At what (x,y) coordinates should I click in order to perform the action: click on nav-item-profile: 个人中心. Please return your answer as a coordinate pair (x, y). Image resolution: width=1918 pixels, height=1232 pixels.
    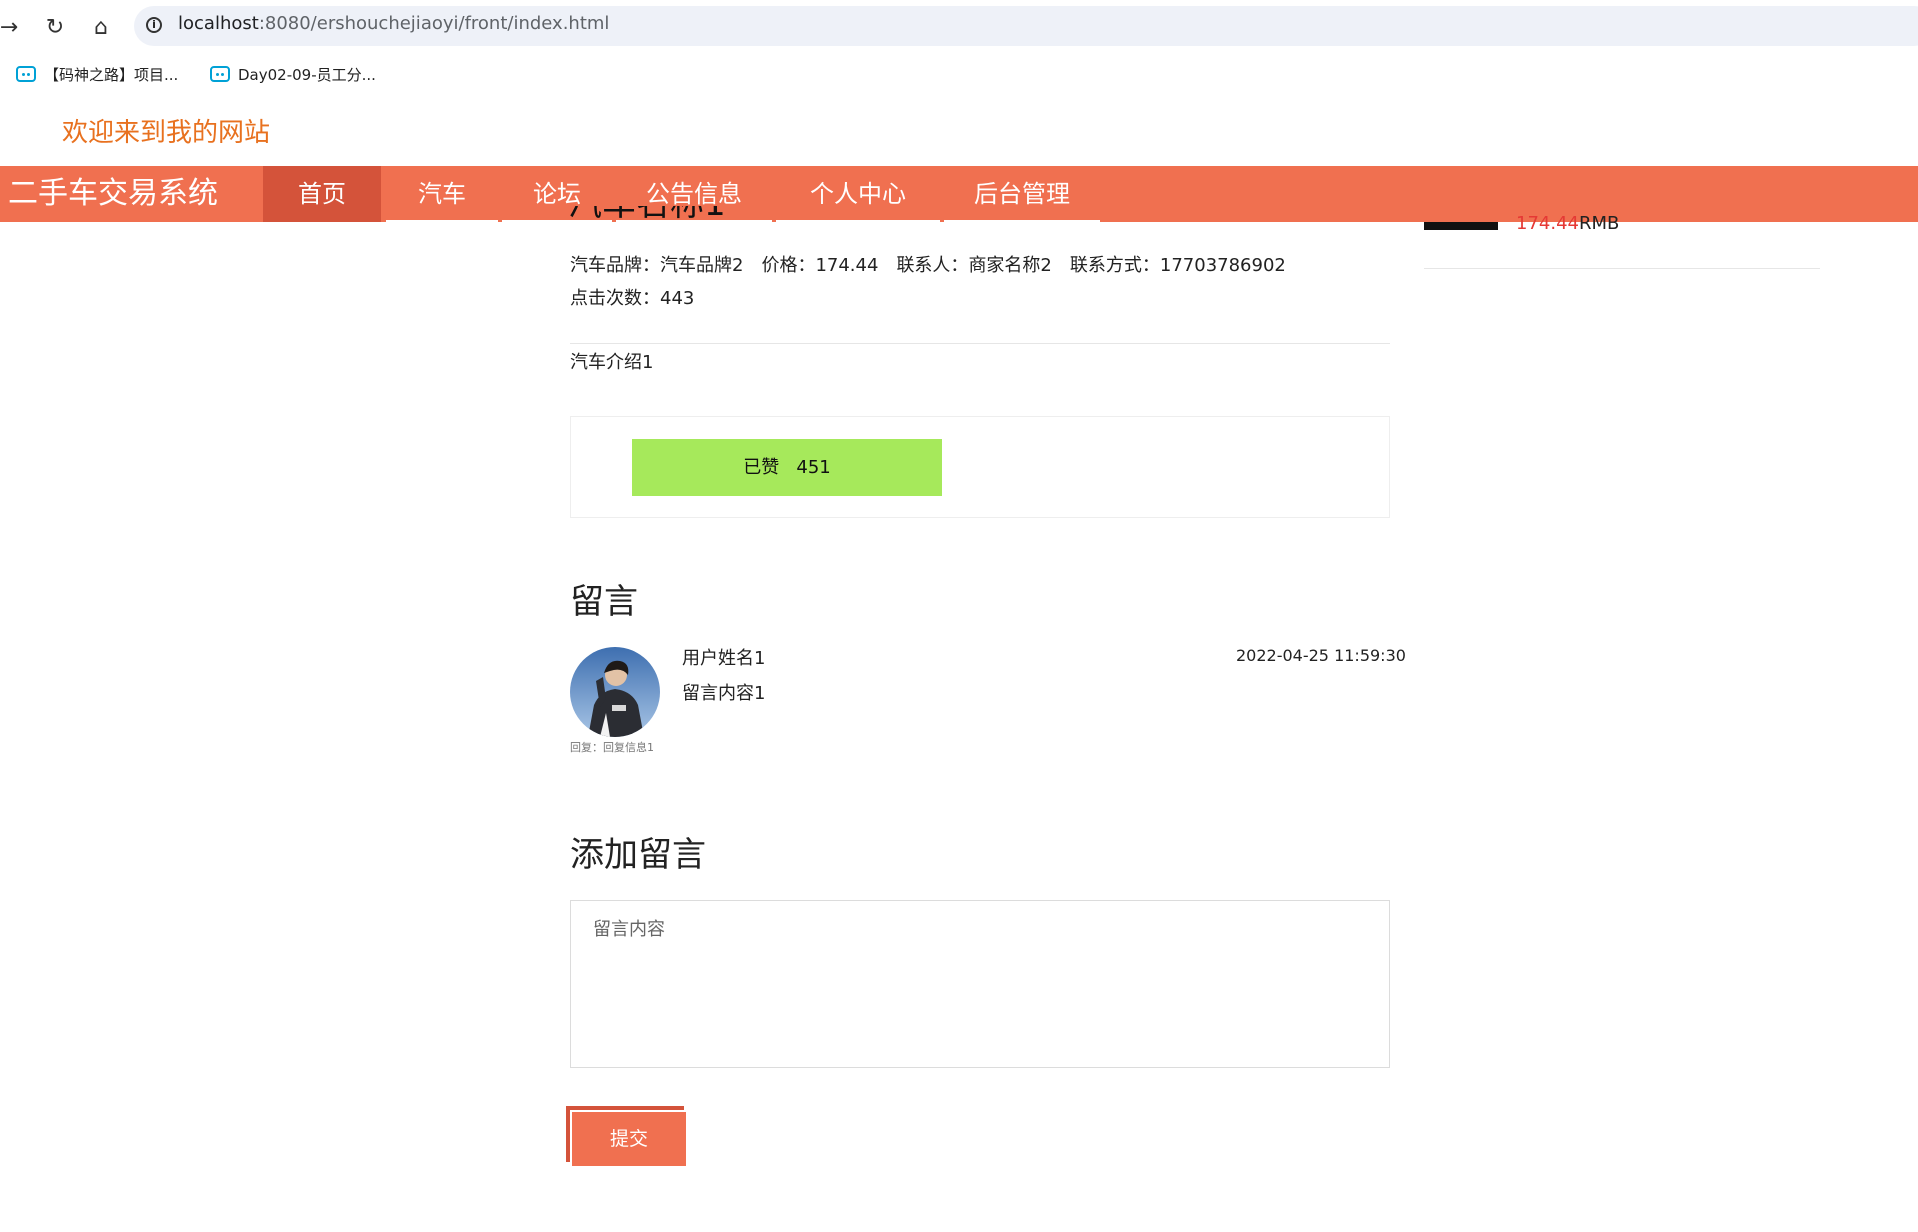
    Looking at the image, I should click on (858, 194).